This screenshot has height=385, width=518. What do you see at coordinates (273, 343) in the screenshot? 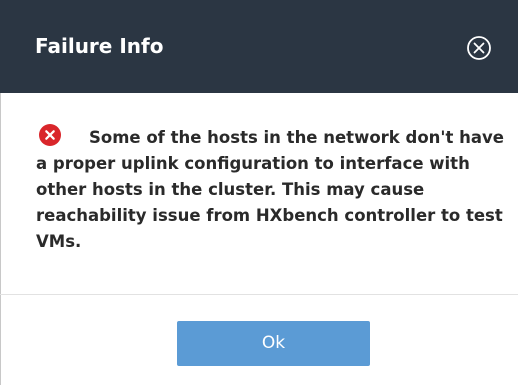
I see `ok-button: Ok` at bounding box center [273, 343].